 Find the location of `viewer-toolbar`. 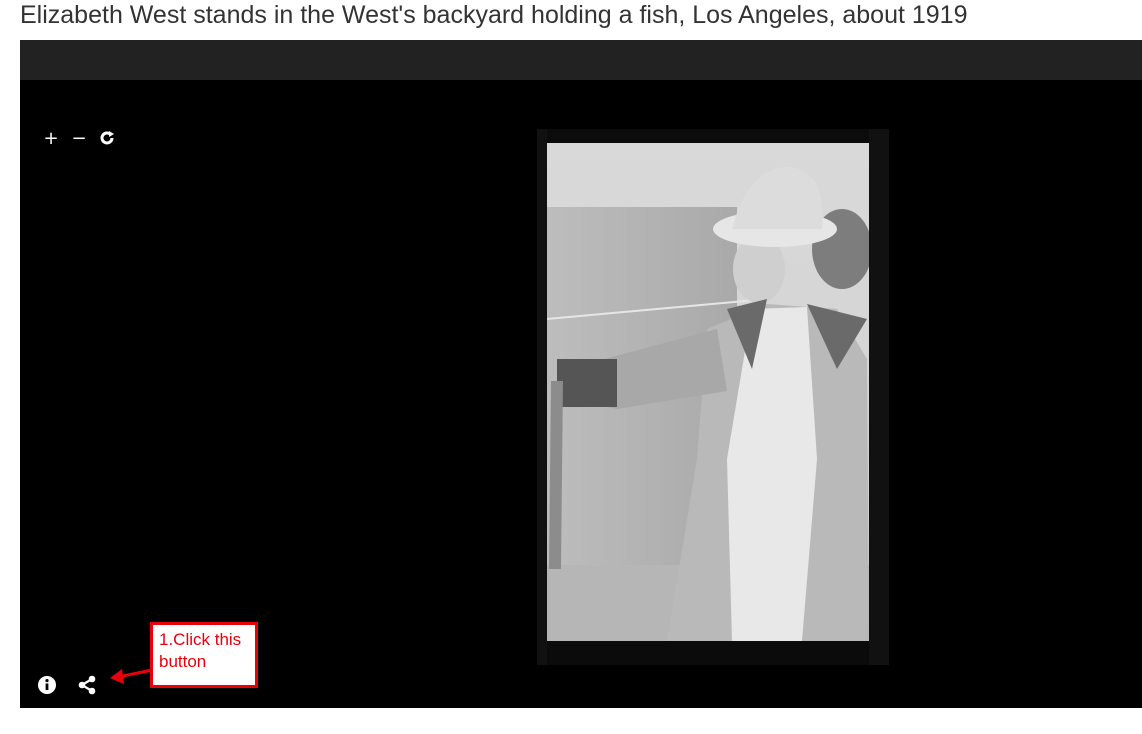

viewer-toolbar is located at coordinates (581, 60).